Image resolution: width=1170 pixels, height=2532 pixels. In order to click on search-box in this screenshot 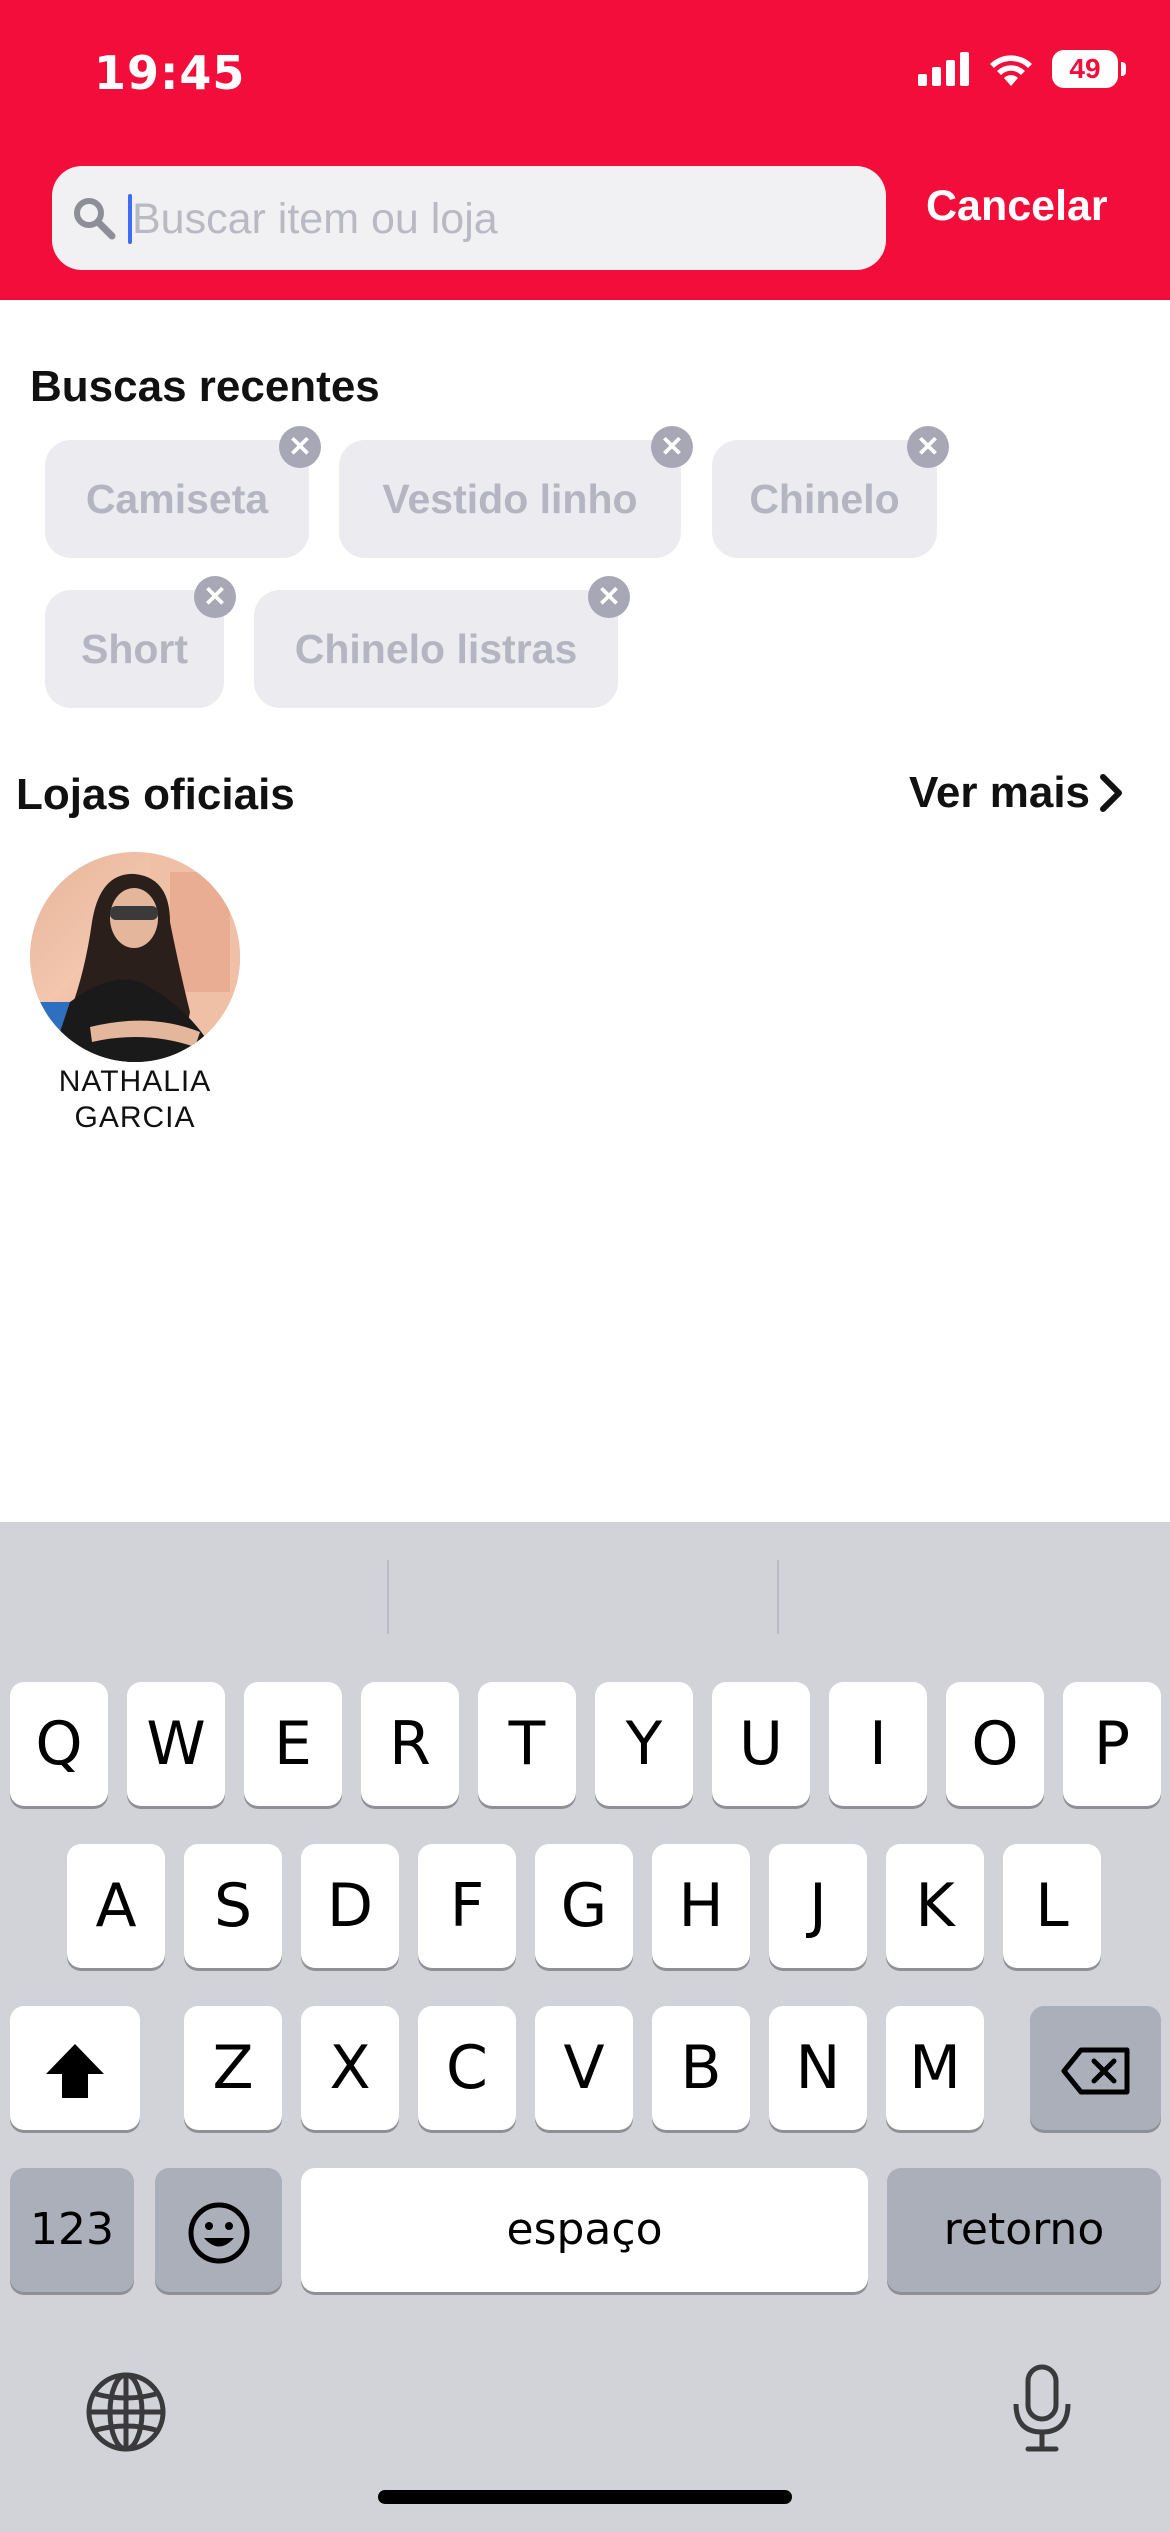, I will do `click(469, 219)`.